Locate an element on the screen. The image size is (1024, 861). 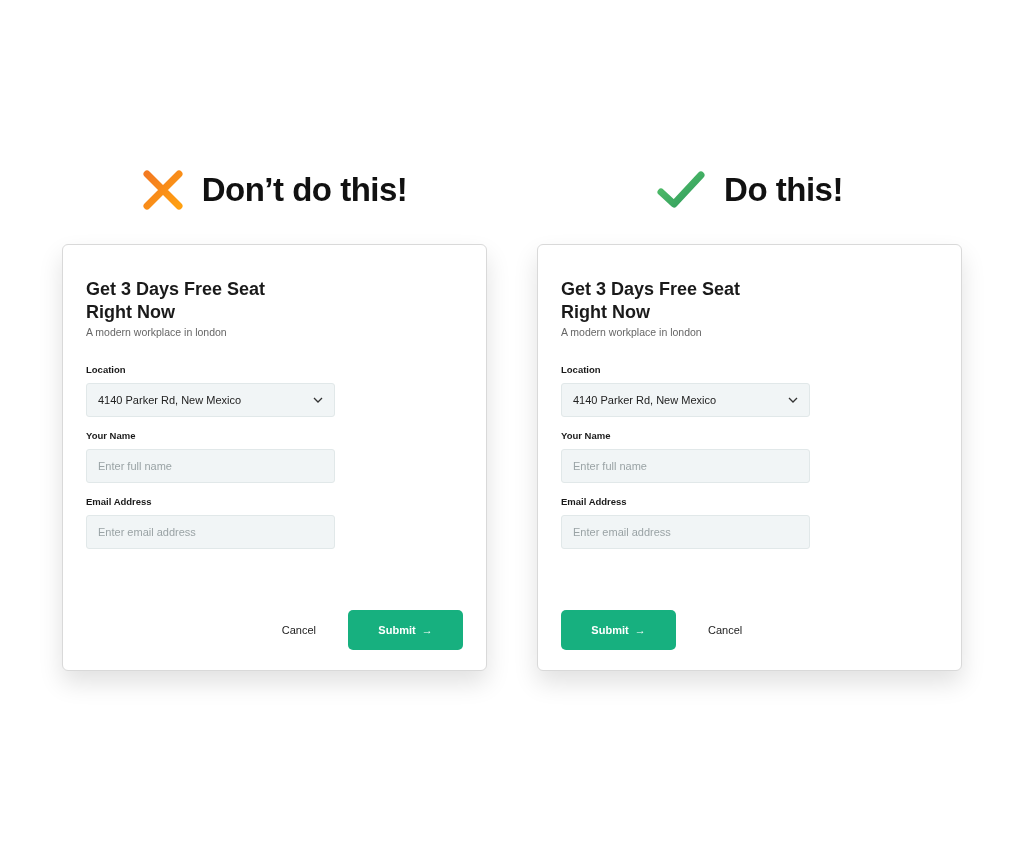
check-icon is located at coordinates (681, 190).